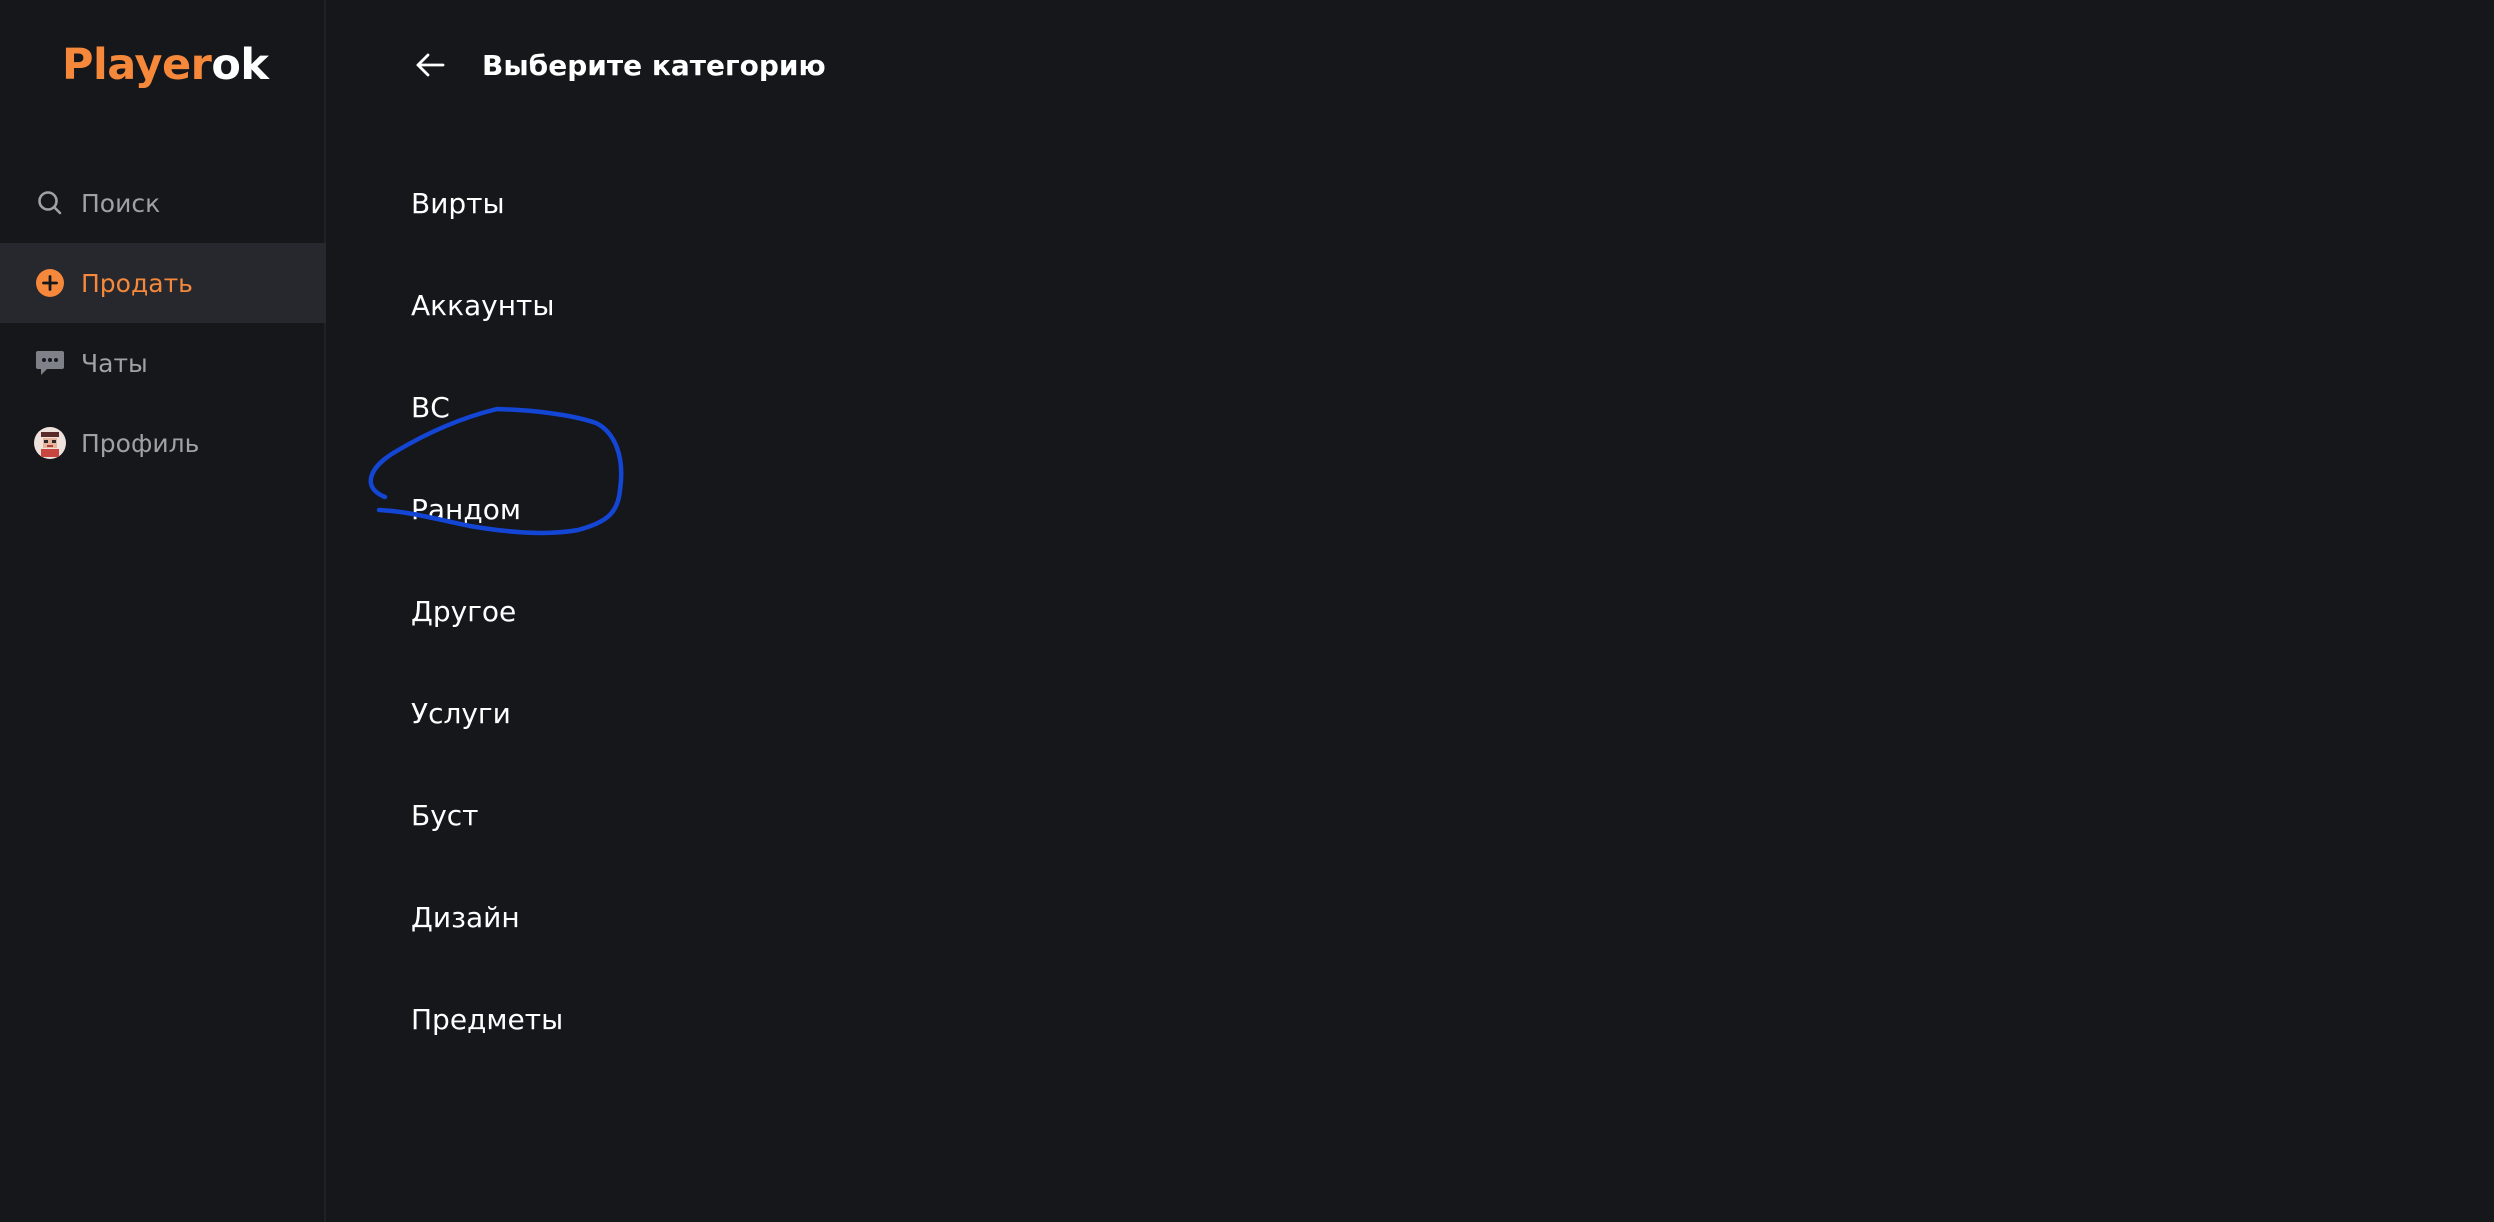 The width and height of the screenshot is (2494, 1222). I want to click on logo: Playerok, so click(165, 65).